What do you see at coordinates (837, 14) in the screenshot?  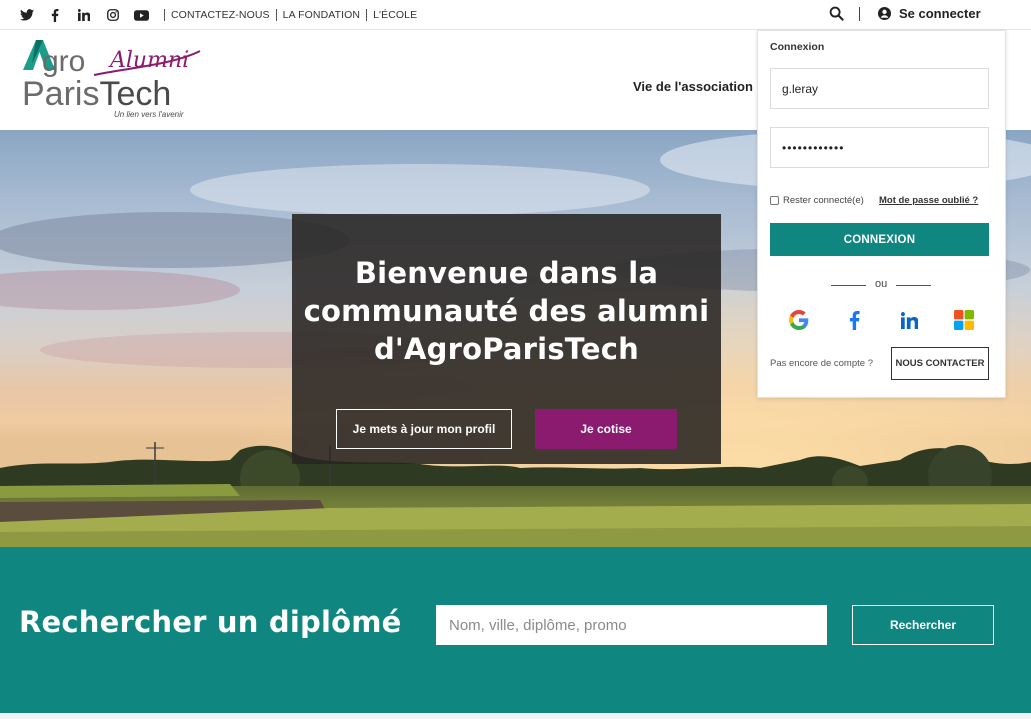 I see `search-icon` at bounding box center [837, 14].